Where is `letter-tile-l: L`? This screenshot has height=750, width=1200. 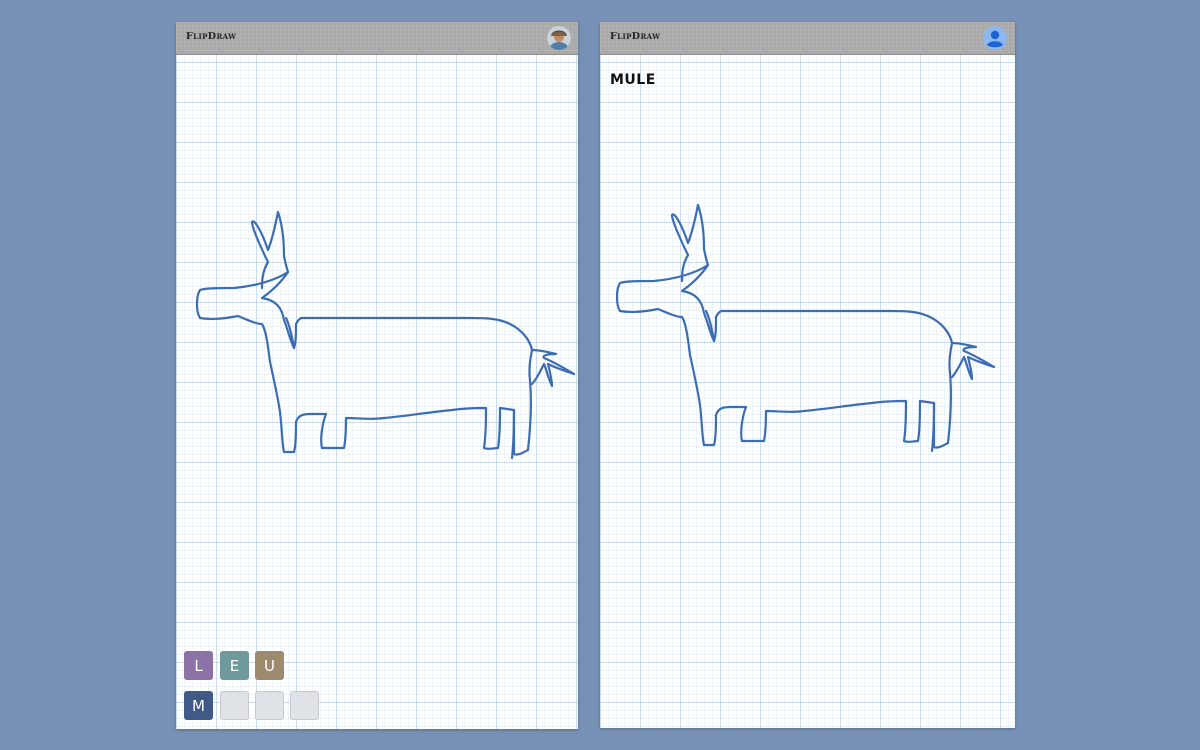
letter-tile-l: L is located at coordinates (198, 665).